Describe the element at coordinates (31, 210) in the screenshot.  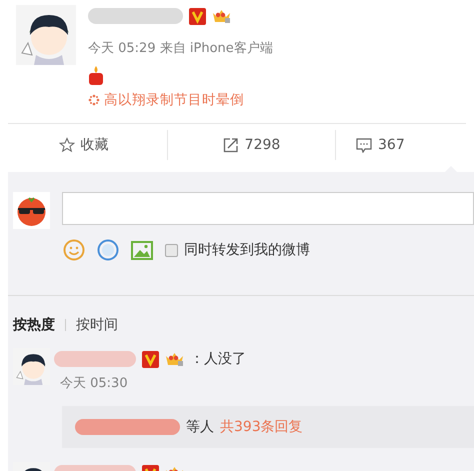
I see `sunglasses-fruit-avatar` at that location.